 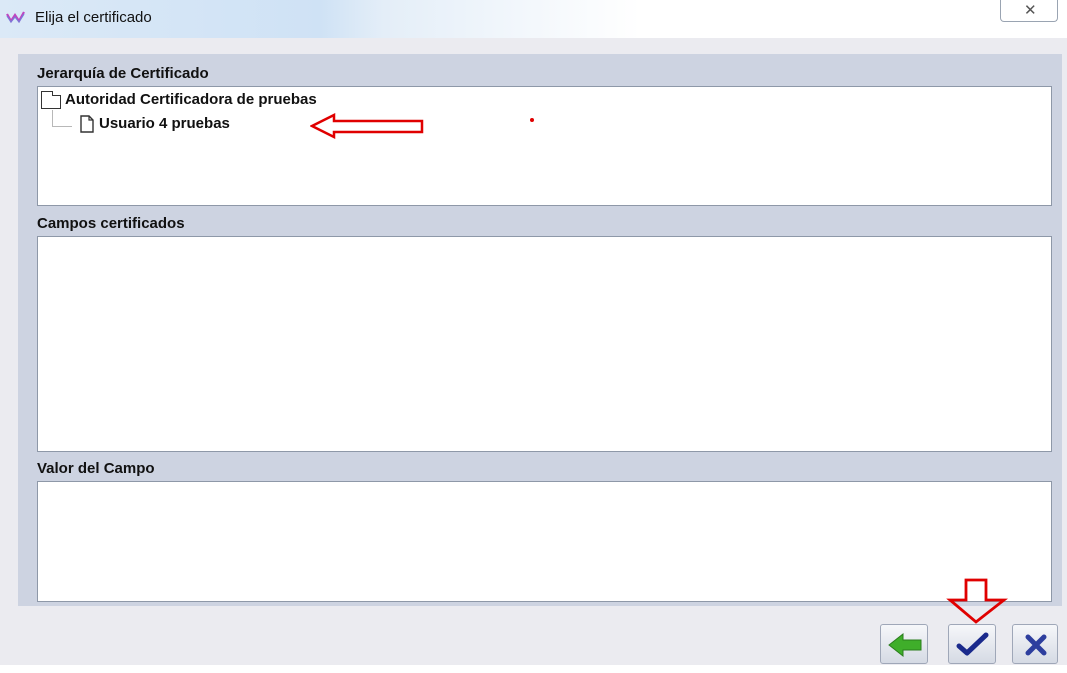 I want to click on cancel-button, so click(x=1035, y=644).